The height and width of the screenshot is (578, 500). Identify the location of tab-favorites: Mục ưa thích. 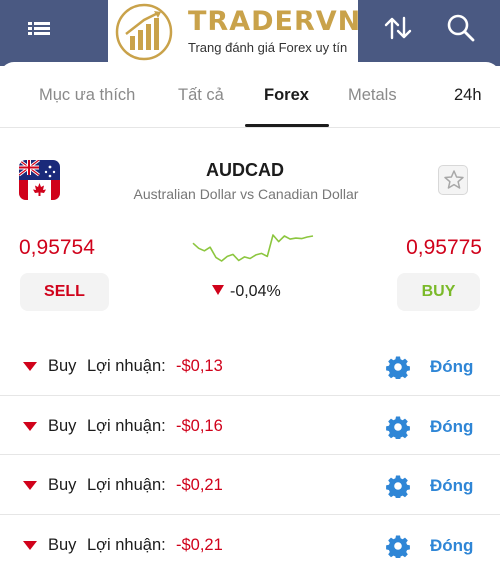
(87, 95).